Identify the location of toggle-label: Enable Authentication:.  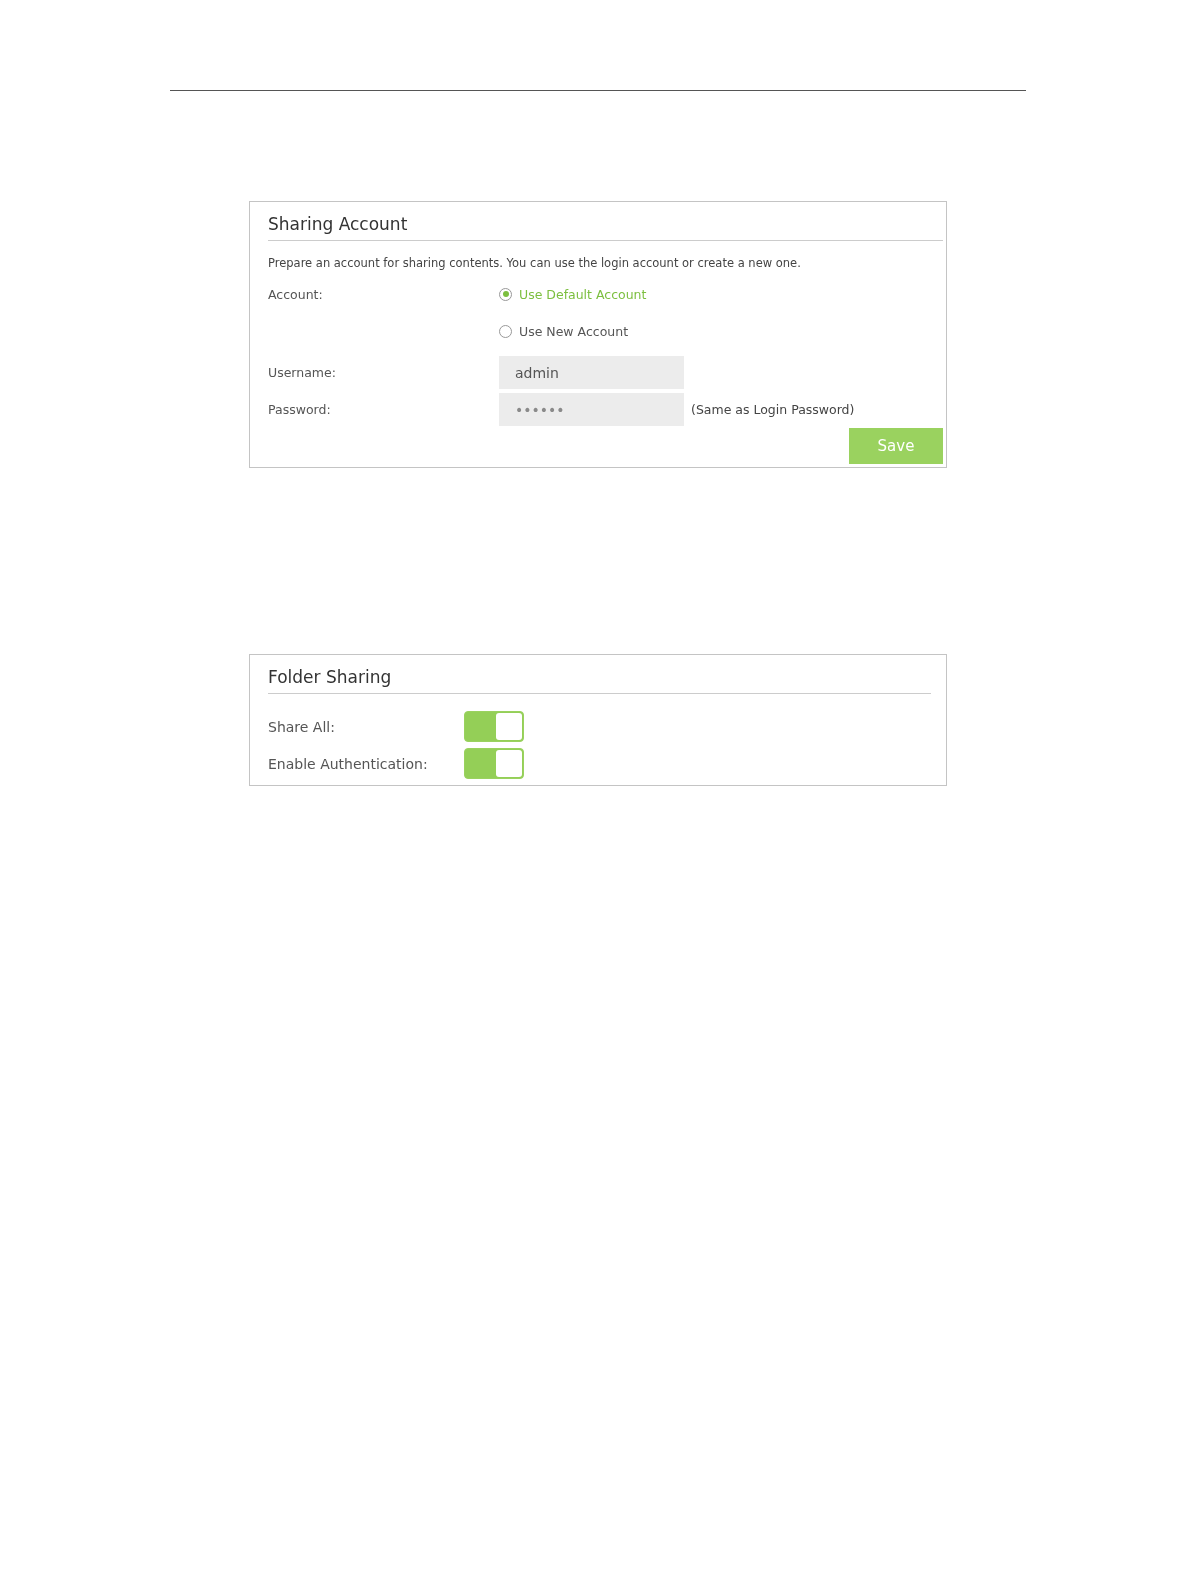
(348, 763).